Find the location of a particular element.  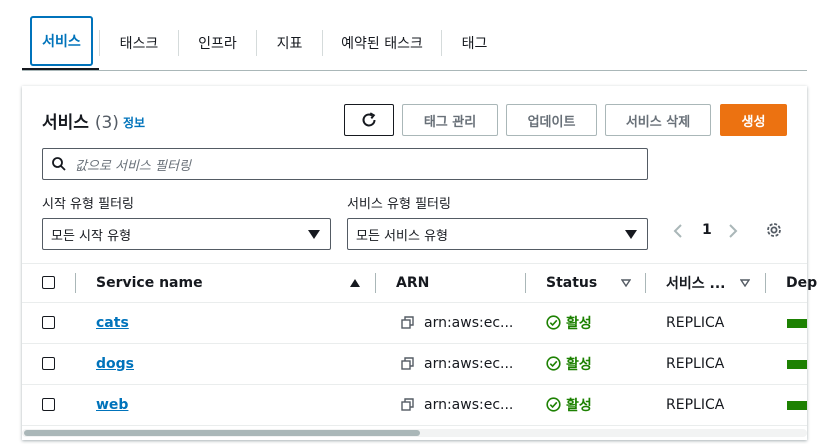

tab-scheduled-tasks: 예약된 태스크 is located at coordinates (382, 43).